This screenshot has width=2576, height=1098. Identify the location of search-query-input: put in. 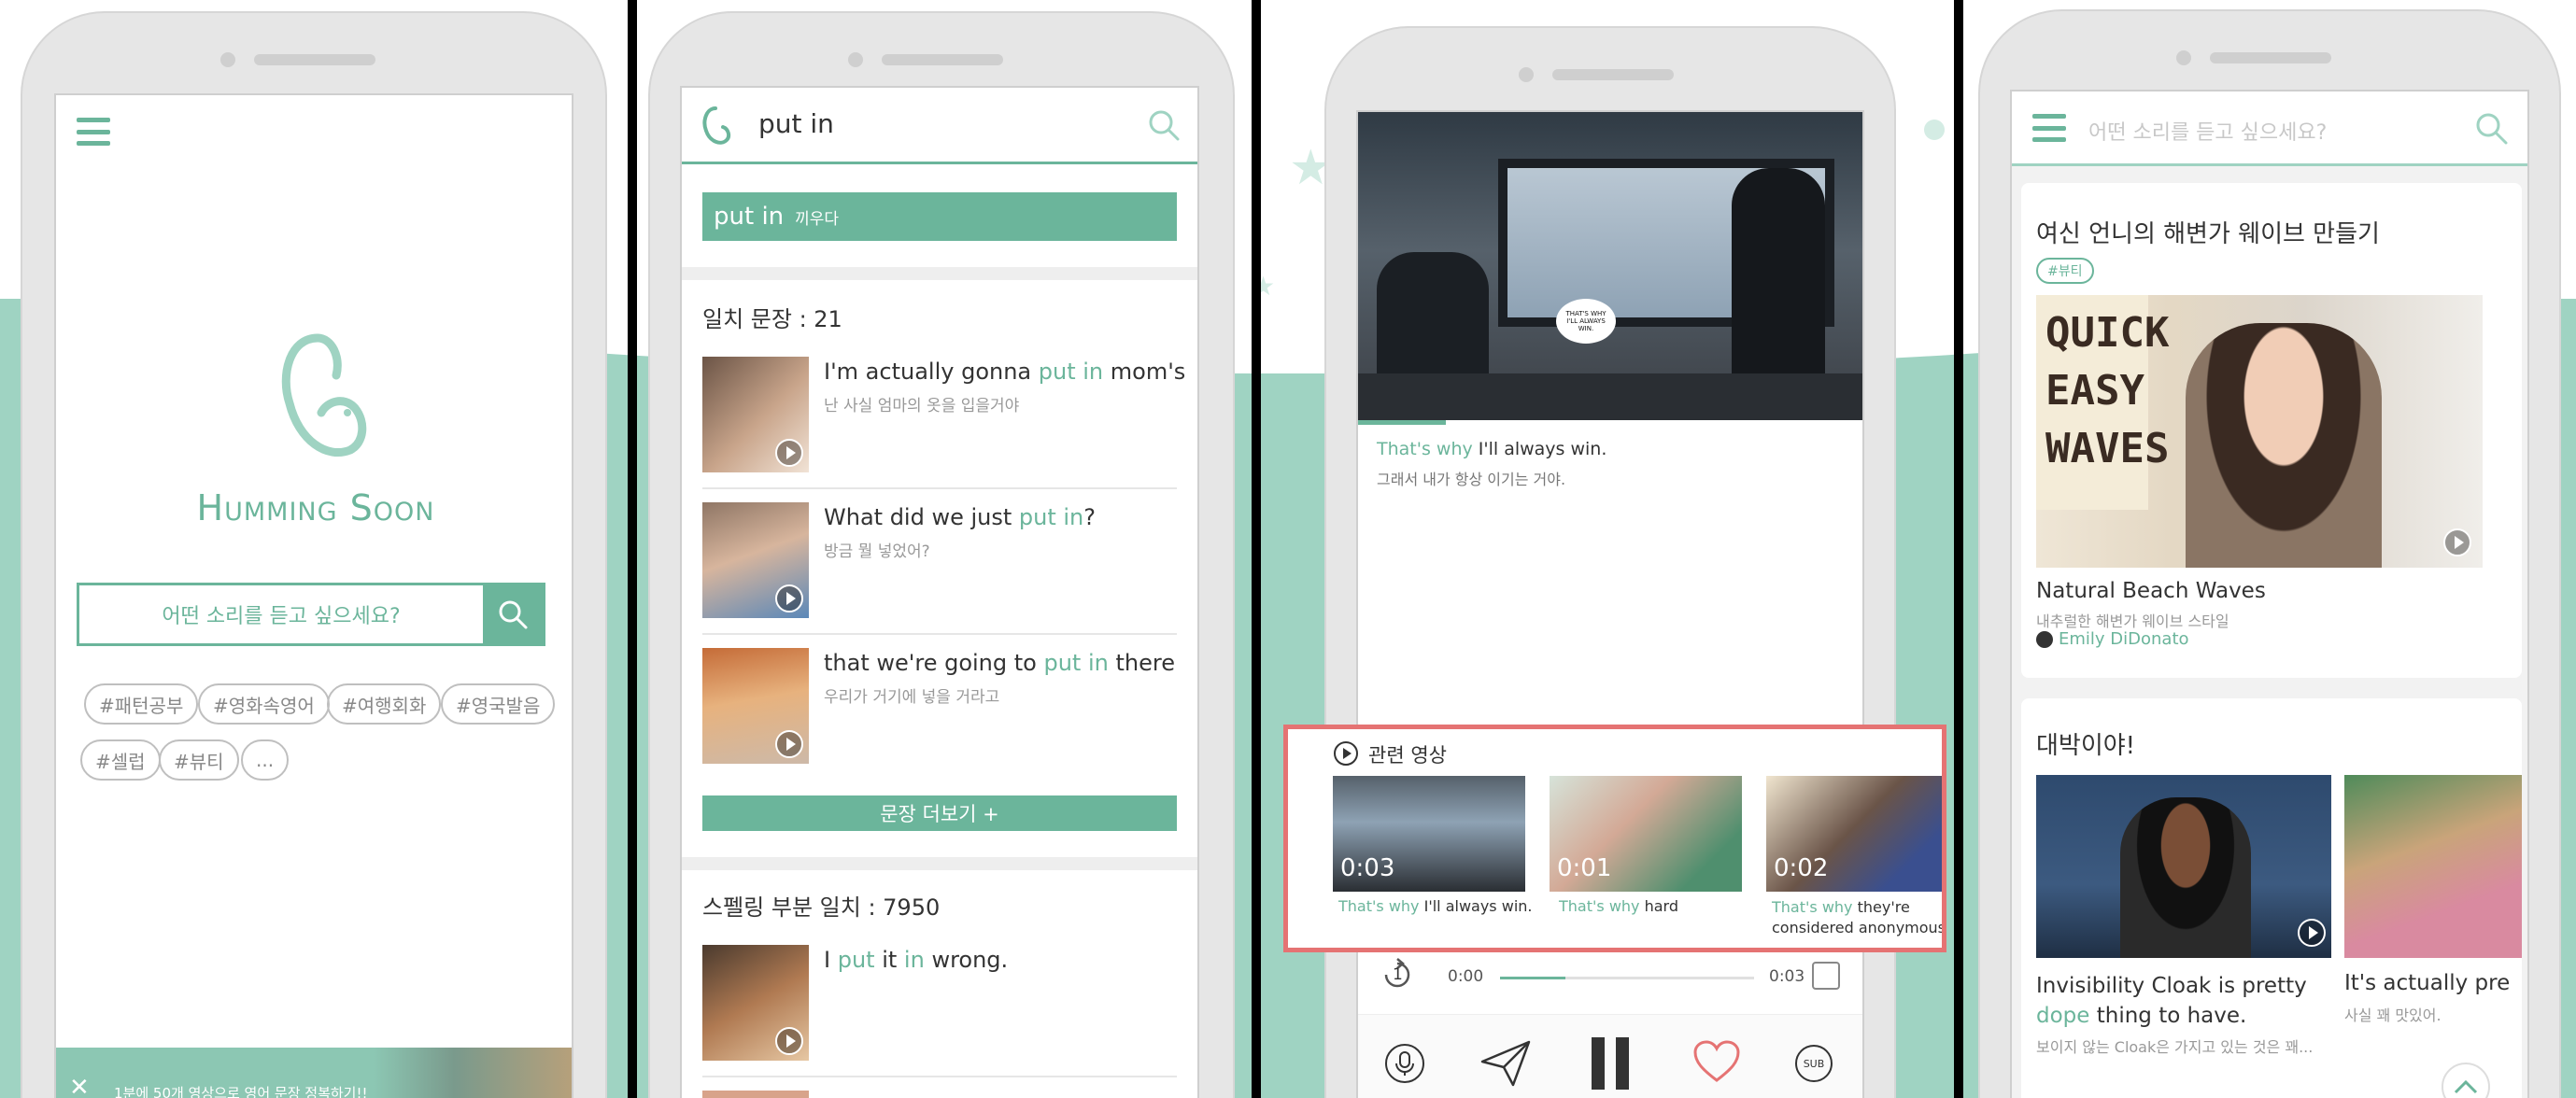
(796, 123).